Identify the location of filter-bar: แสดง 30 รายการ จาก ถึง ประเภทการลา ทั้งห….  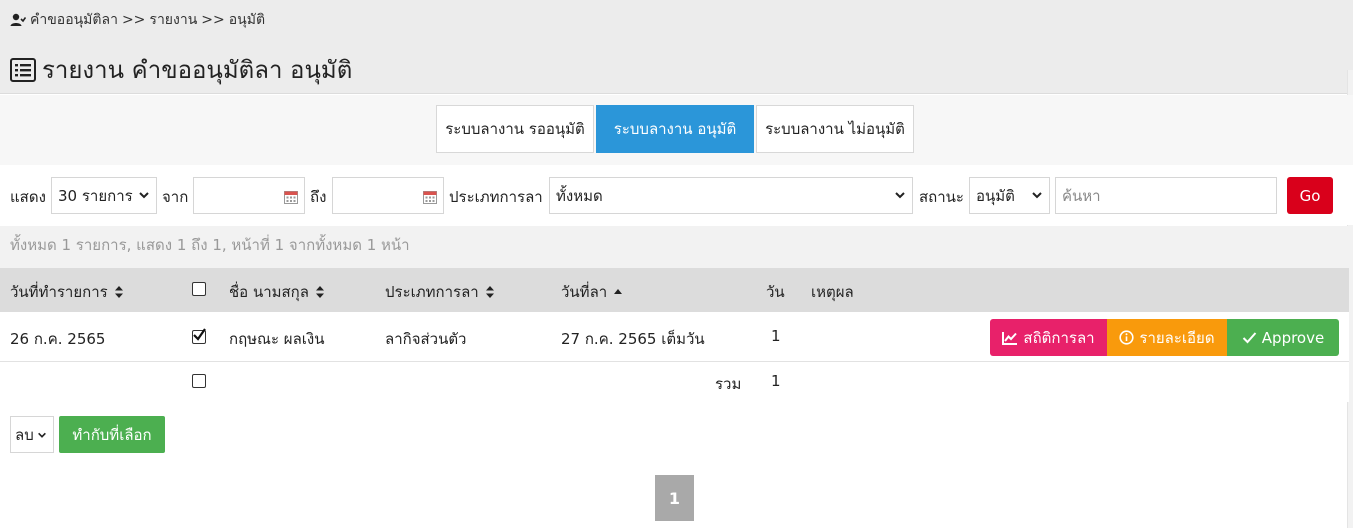
(676, 195).